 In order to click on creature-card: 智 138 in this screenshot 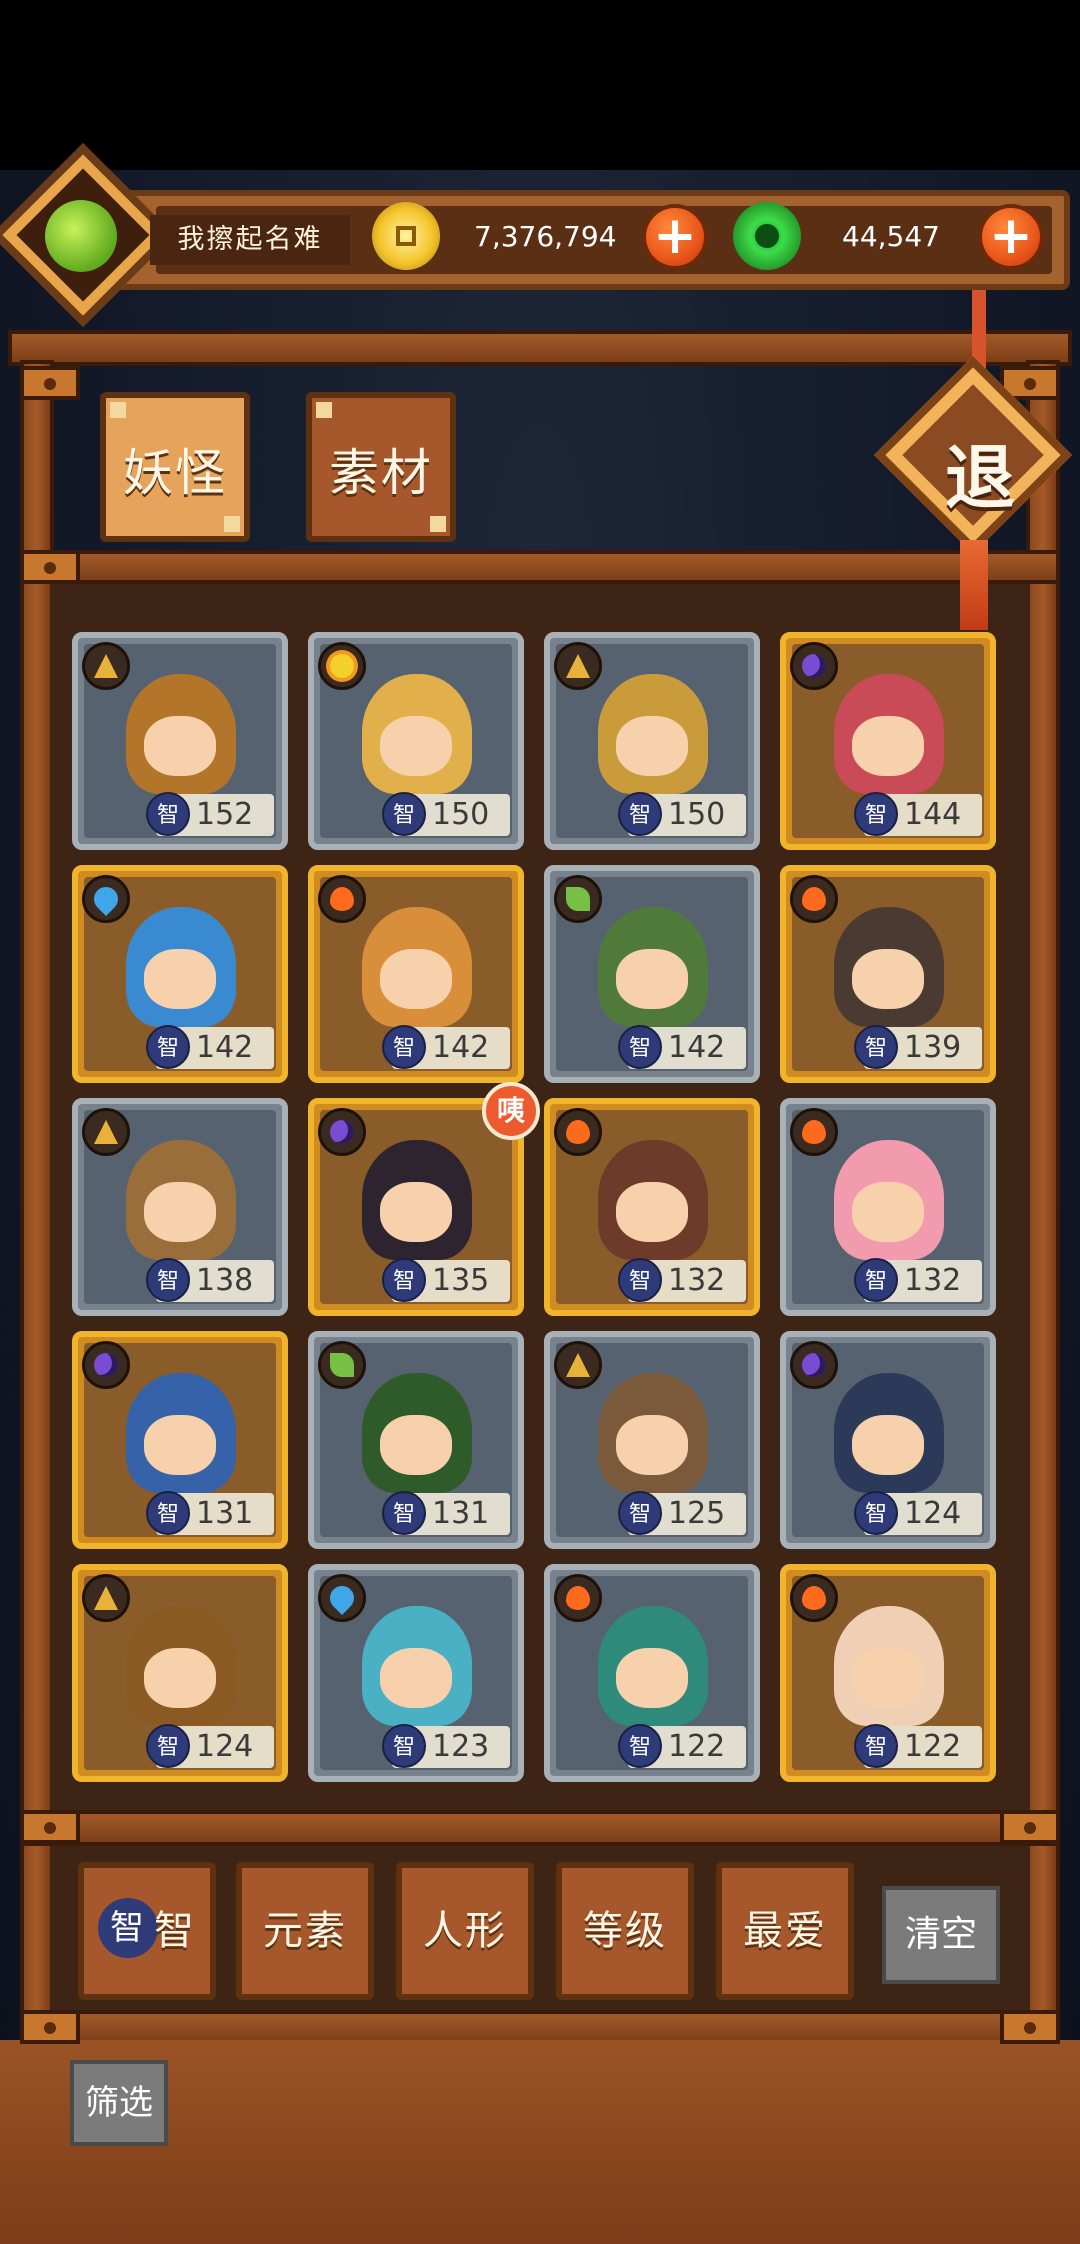, I will do `click(180, 1207)`.